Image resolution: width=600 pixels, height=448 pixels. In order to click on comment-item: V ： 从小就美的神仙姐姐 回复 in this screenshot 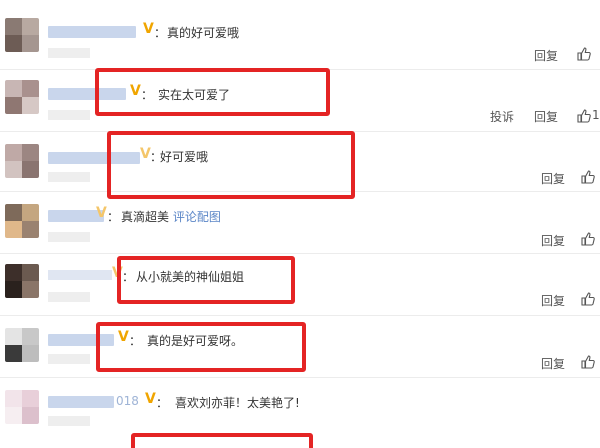, I will do `click(300, 285)`.